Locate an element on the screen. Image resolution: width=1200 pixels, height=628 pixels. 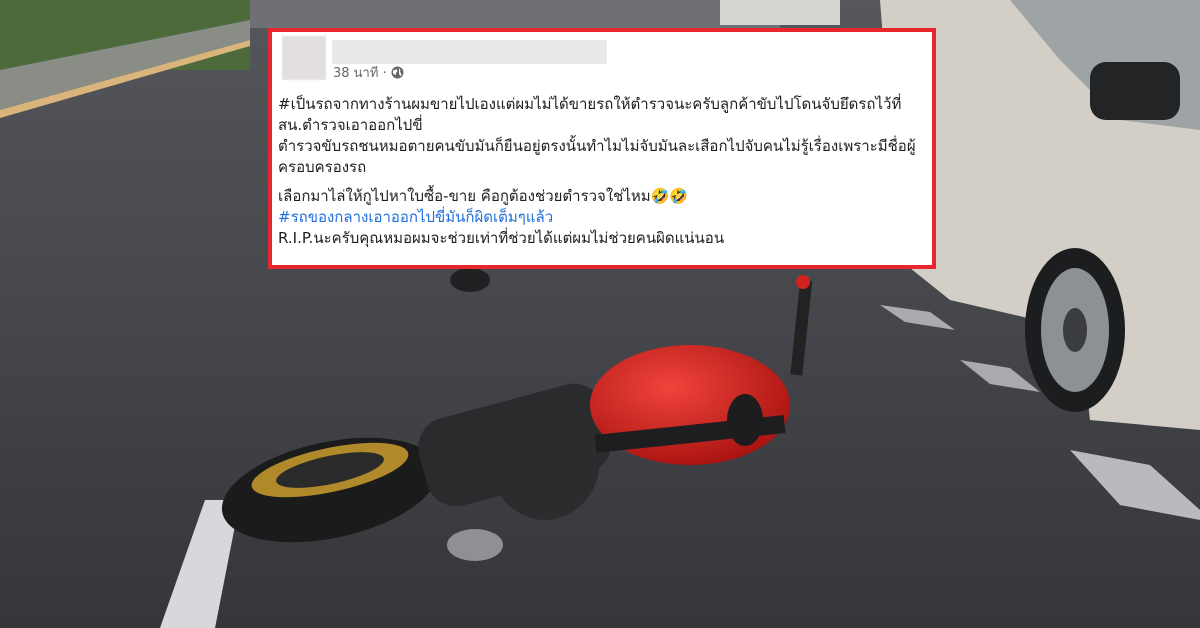
post-line: ครอบครองรถ is located at coordinates (322, 167).